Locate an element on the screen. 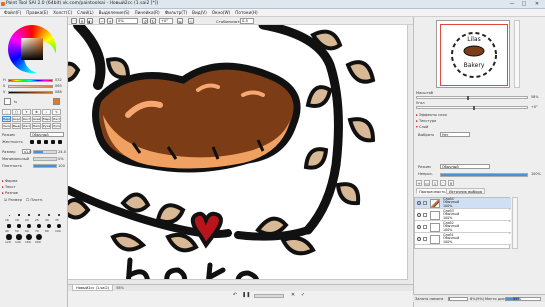  zoom-field: 0% is located at coordinates (127, 21).